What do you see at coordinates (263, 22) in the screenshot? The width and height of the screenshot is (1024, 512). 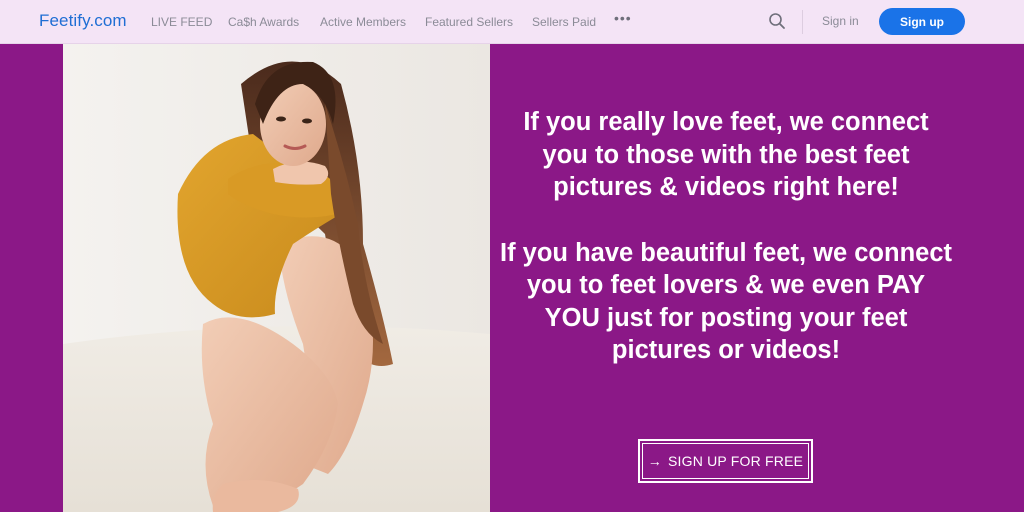 I see `nav-cash-awards: Ca$h Awards` at bounding box center [263, 22].